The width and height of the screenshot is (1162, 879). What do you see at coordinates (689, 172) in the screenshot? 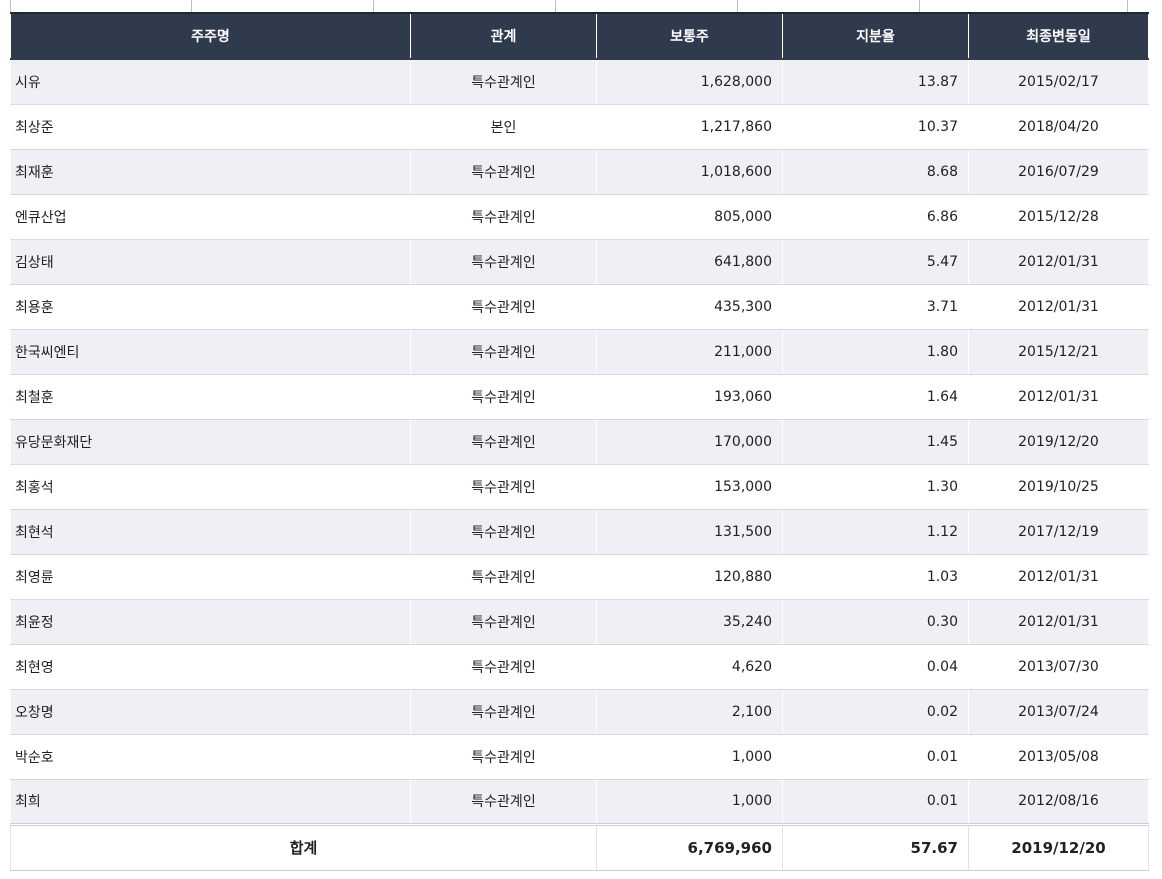
I see `shares-cell: 1,018,600` at bounding box center [689, 172].